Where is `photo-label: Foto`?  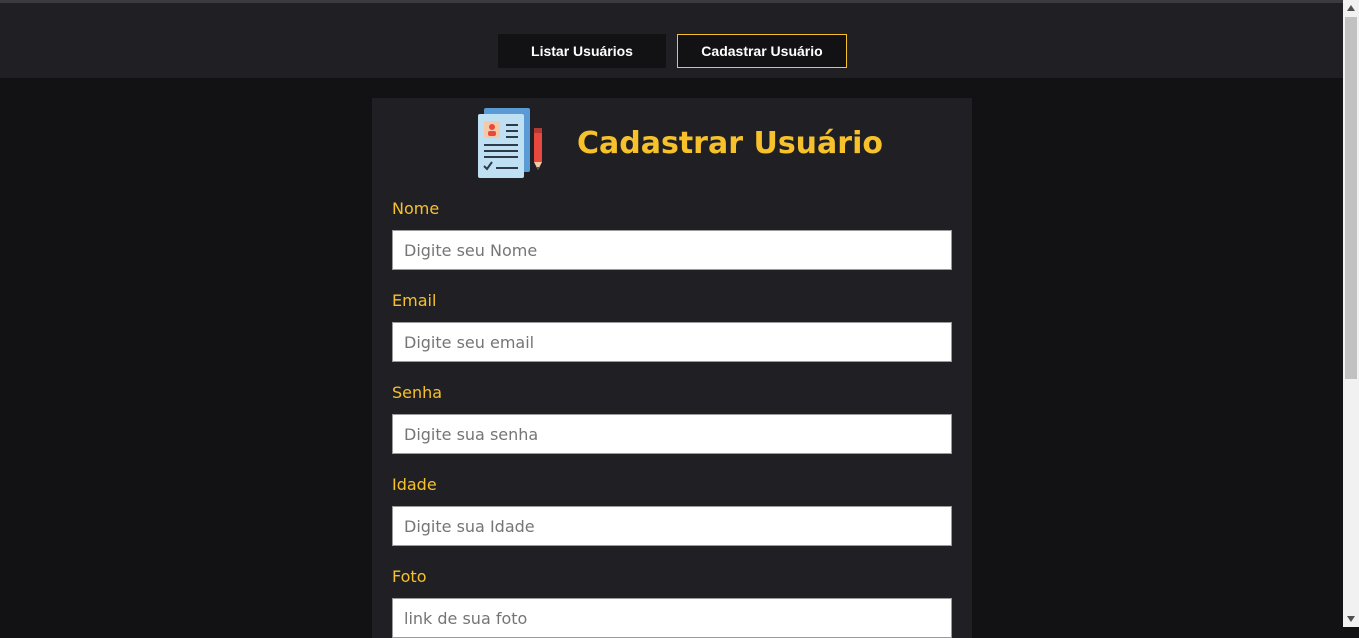 photo-label: Foto is located at coordinates (409, 576).